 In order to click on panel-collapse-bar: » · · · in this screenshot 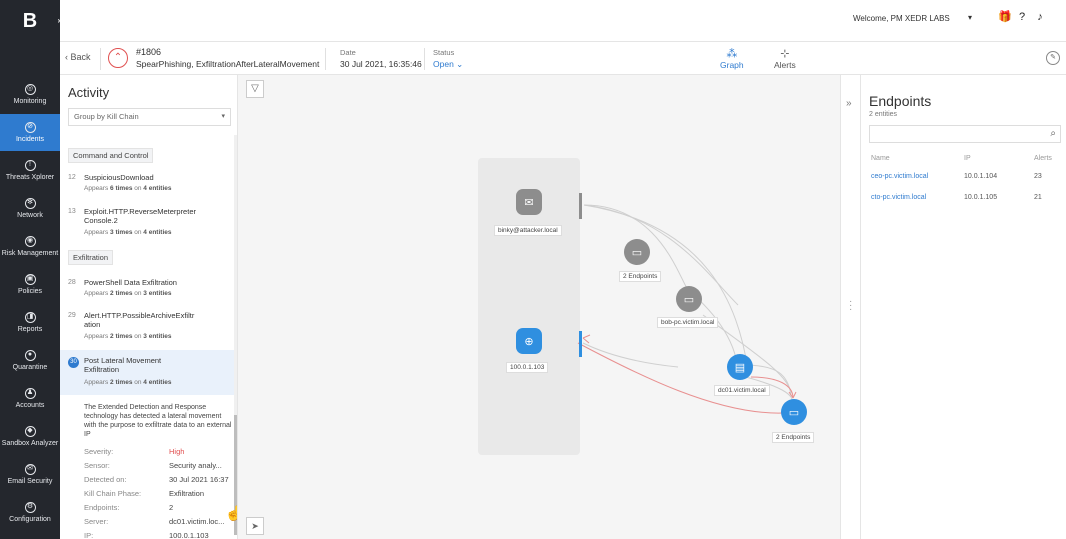, I will do `click(850, 307)`.